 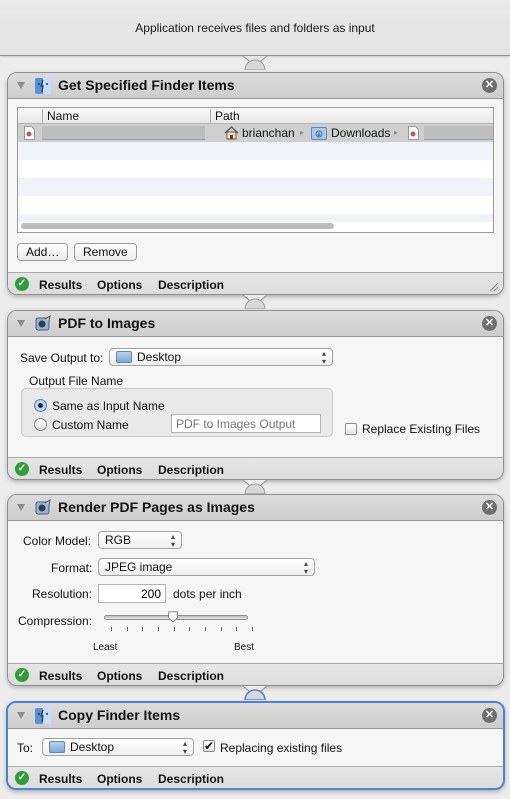 I want to click on action-title: PDF to Images, so click(x=107, y=323).